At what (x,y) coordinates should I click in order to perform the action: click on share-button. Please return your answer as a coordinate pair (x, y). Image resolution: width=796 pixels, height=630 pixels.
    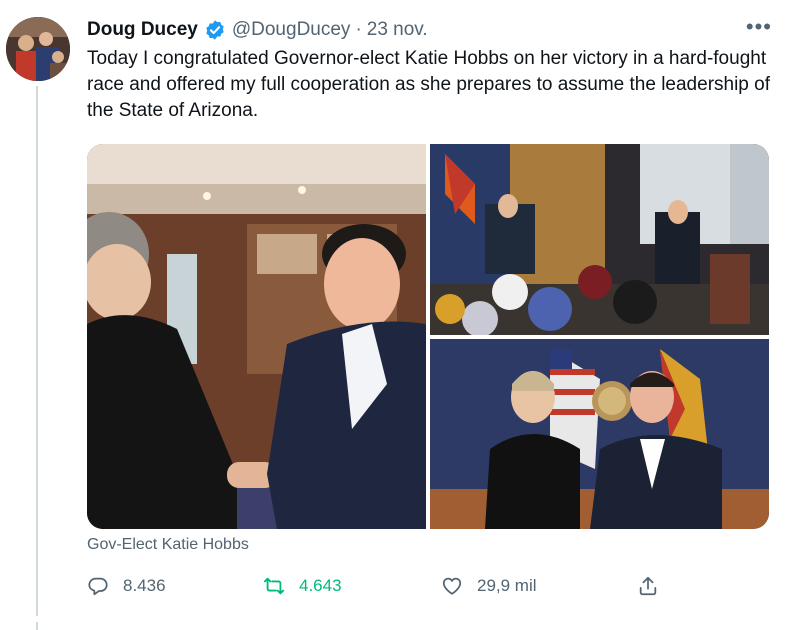
    Looking at the image, I should click on (655, 586).